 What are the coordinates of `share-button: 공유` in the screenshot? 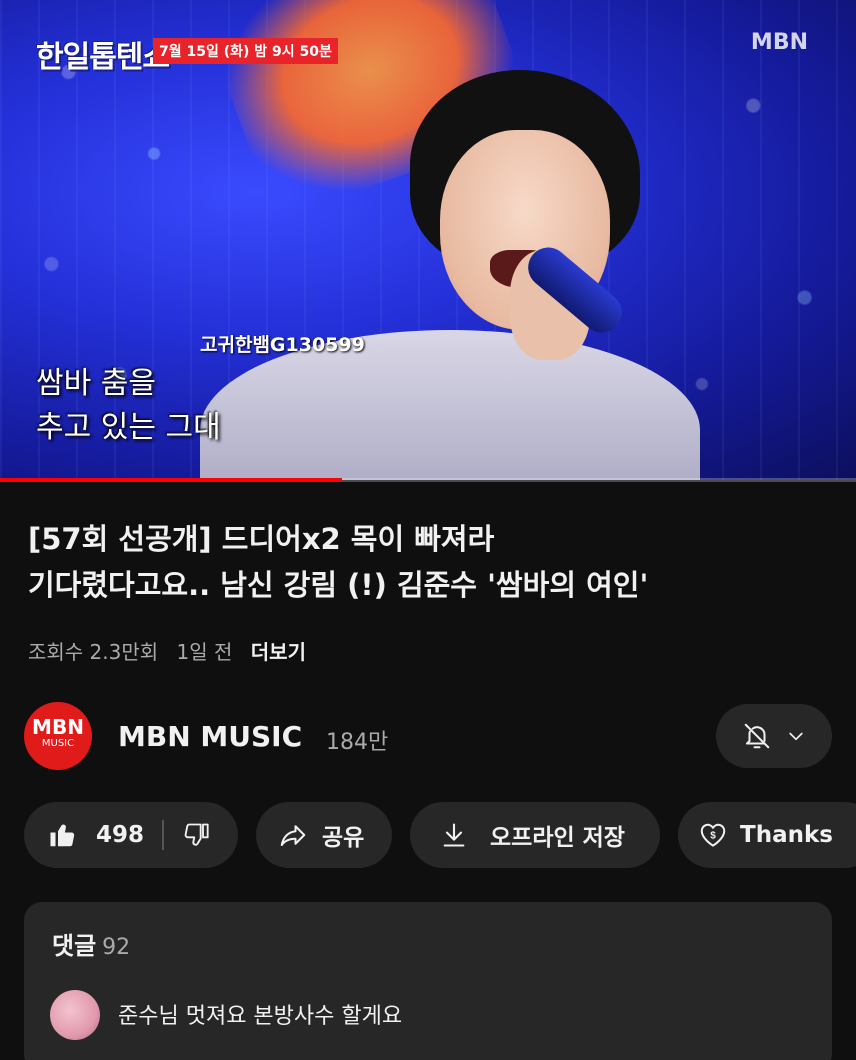 It's located at (324, 835).